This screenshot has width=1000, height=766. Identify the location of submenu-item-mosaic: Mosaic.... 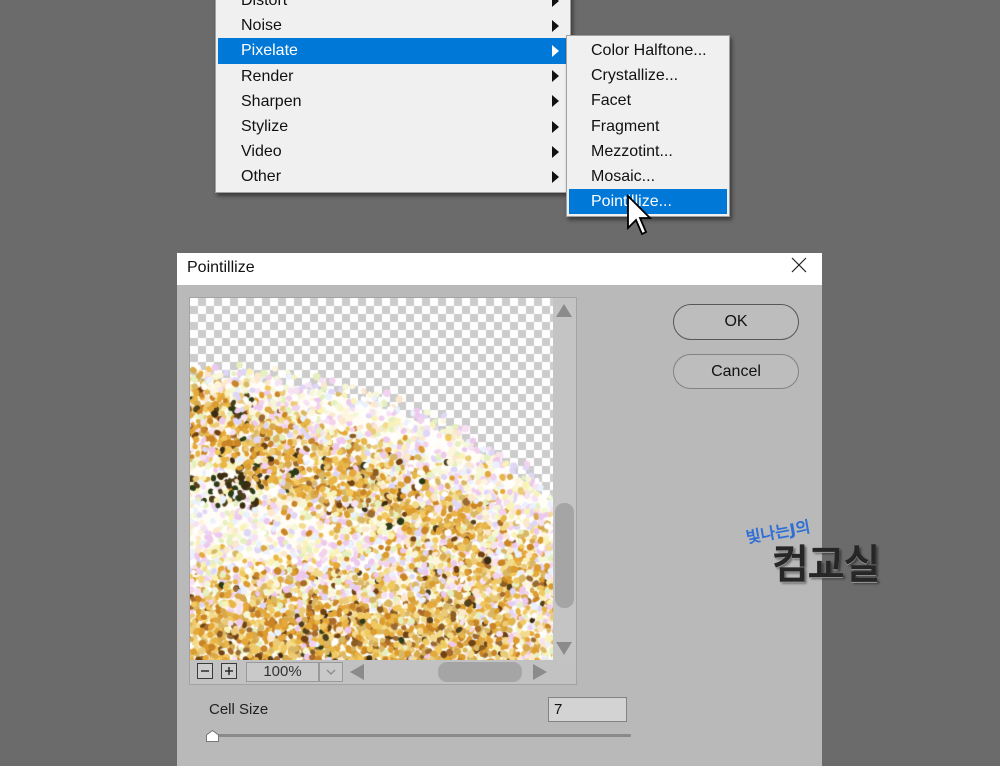
(648, 176).